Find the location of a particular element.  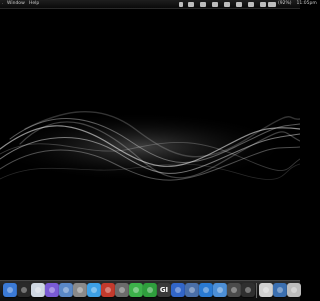

photo-icon is located at coordinates (122, 290).